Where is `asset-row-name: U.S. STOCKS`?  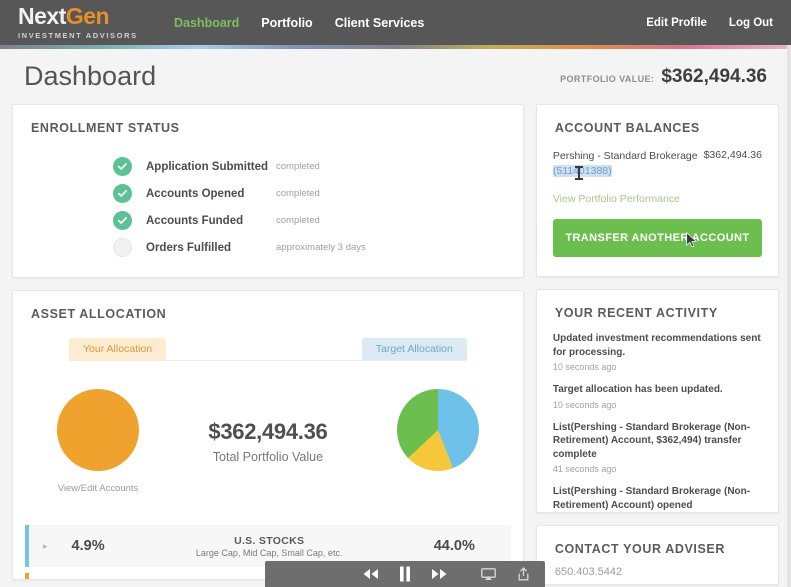
asset-row-name: U.S. STOCKS is located at coordinates (269, 540).